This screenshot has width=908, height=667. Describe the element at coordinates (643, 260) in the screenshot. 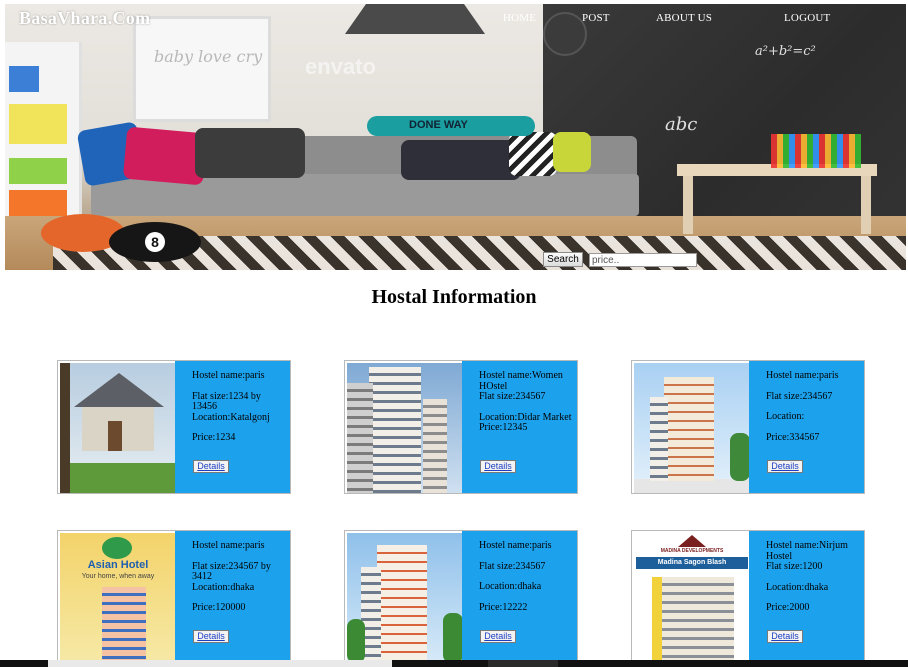

I see `price-search-input` at that location.